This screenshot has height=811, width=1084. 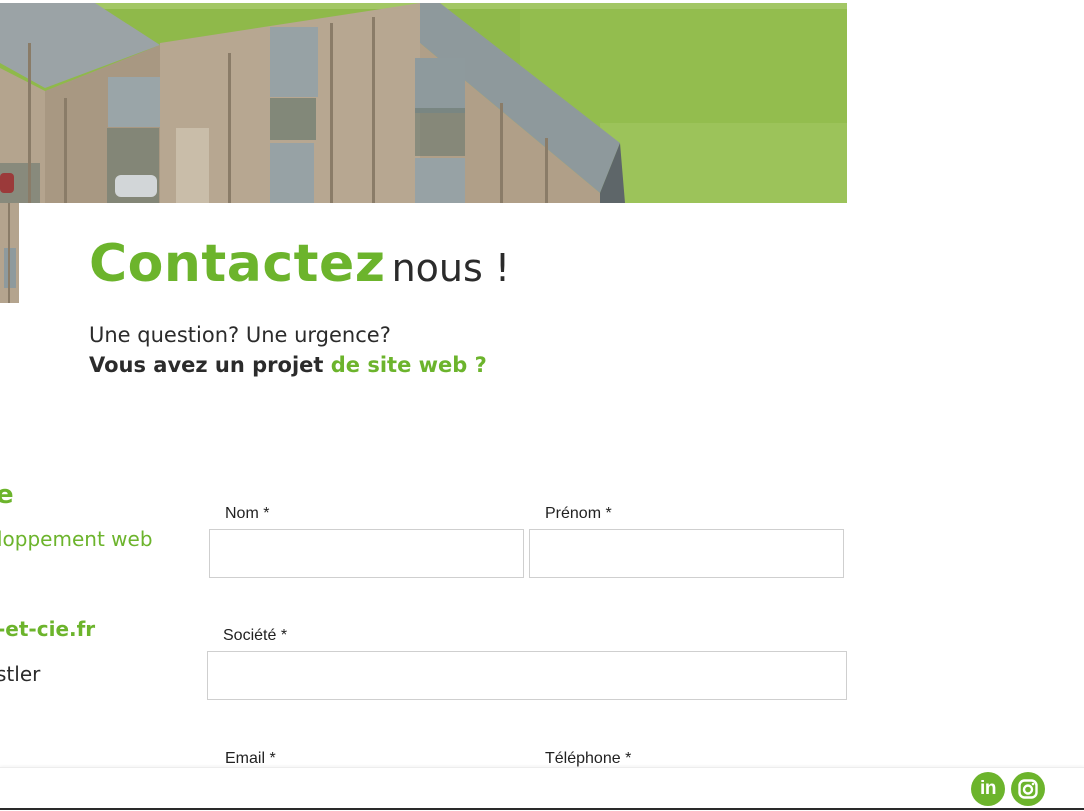 What do you see at coordinates (20, 674) in the screenshot?
I see `contact-name-fragment: stler` at bounding box center [20, 674].